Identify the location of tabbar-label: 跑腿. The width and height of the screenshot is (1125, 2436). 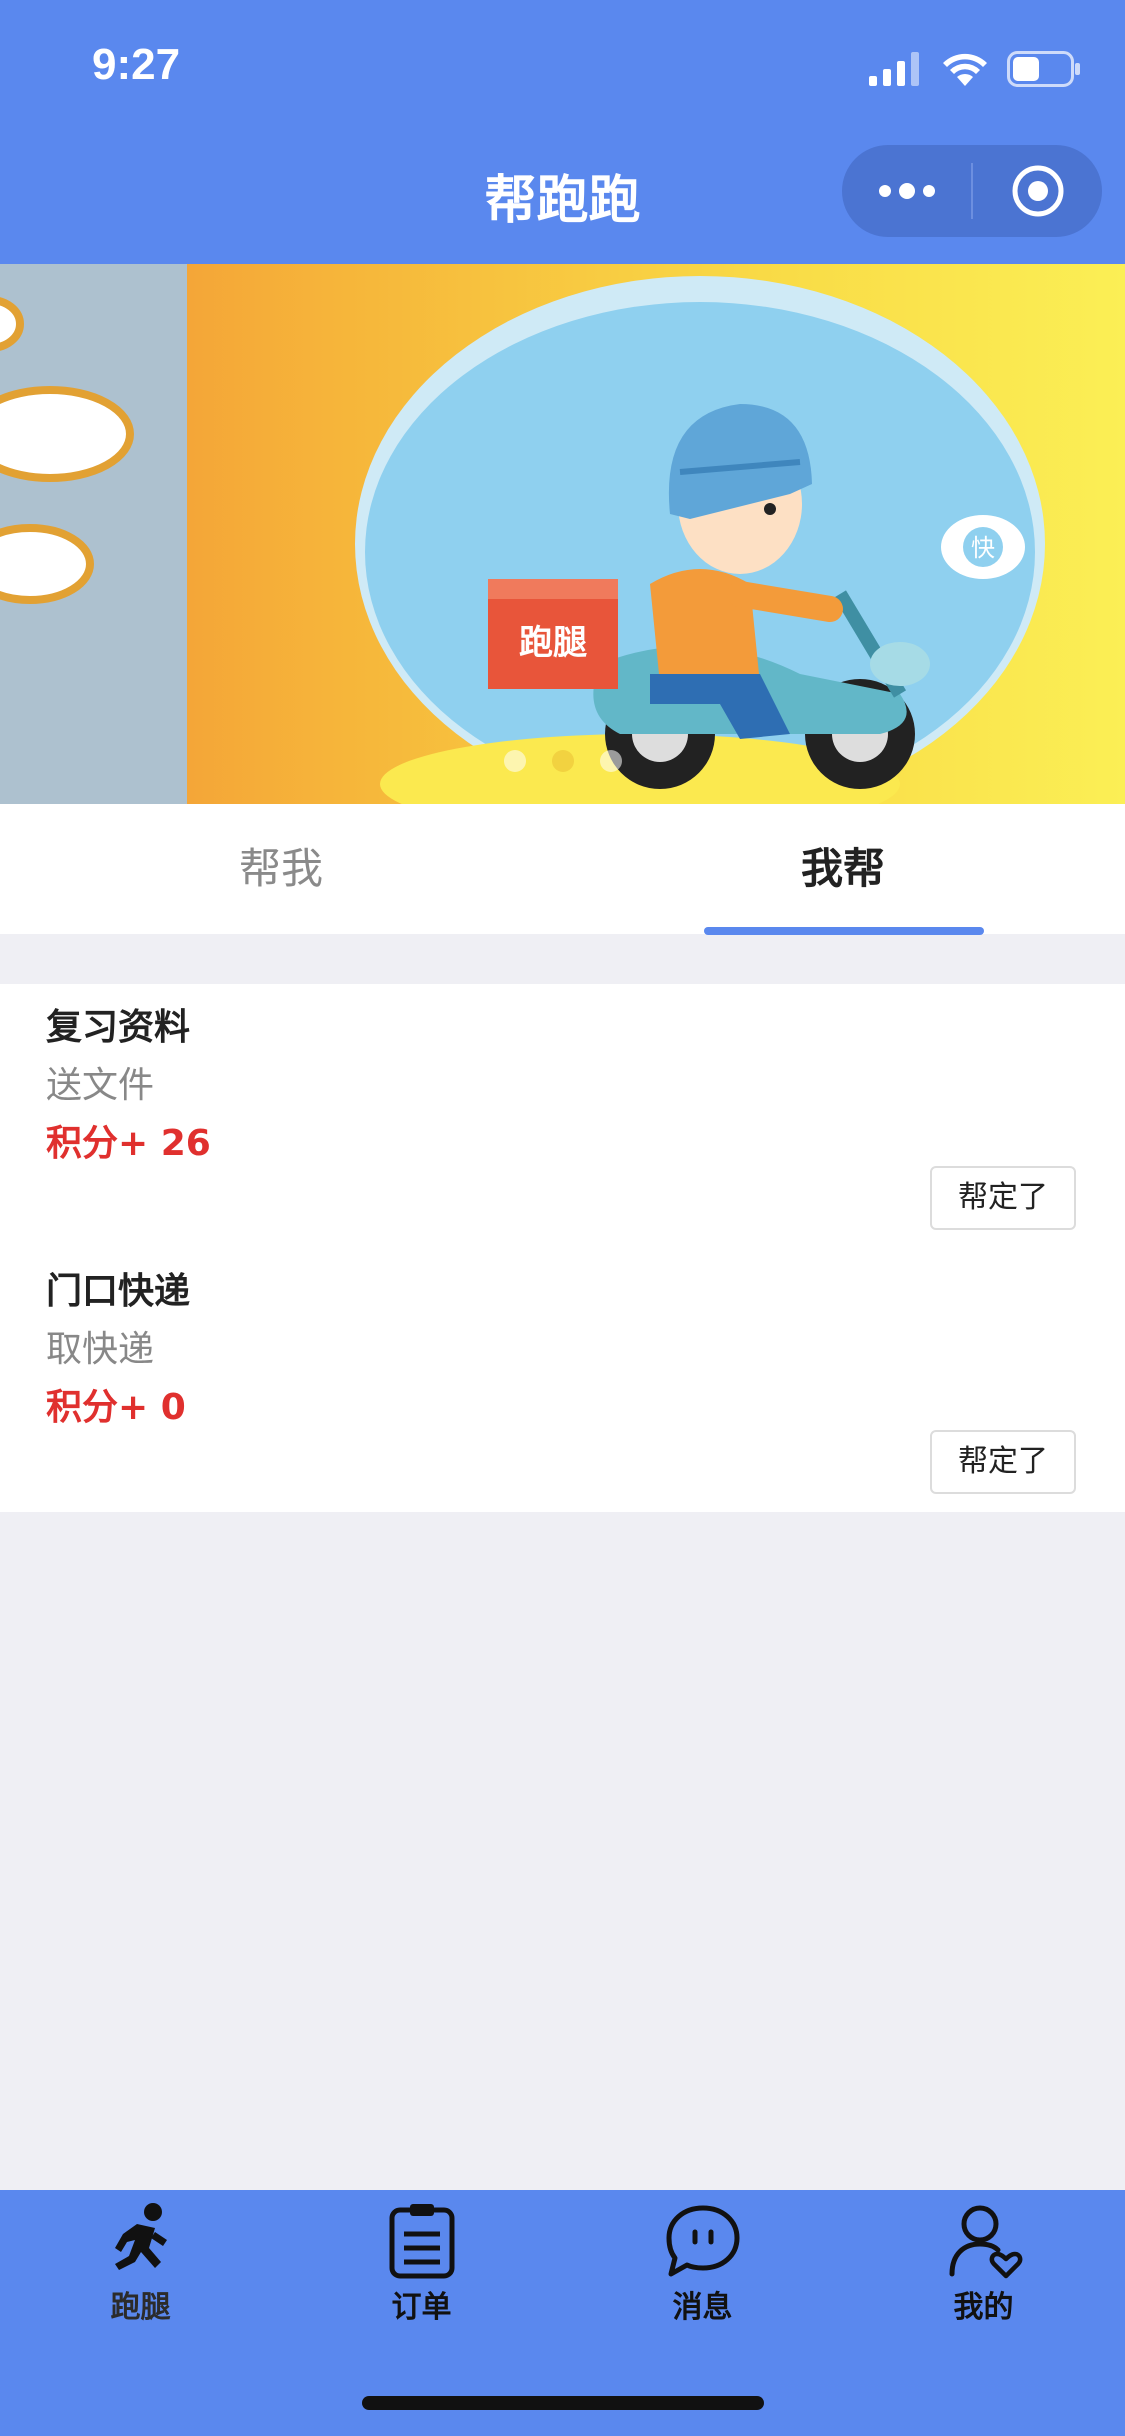
(140, 2307).